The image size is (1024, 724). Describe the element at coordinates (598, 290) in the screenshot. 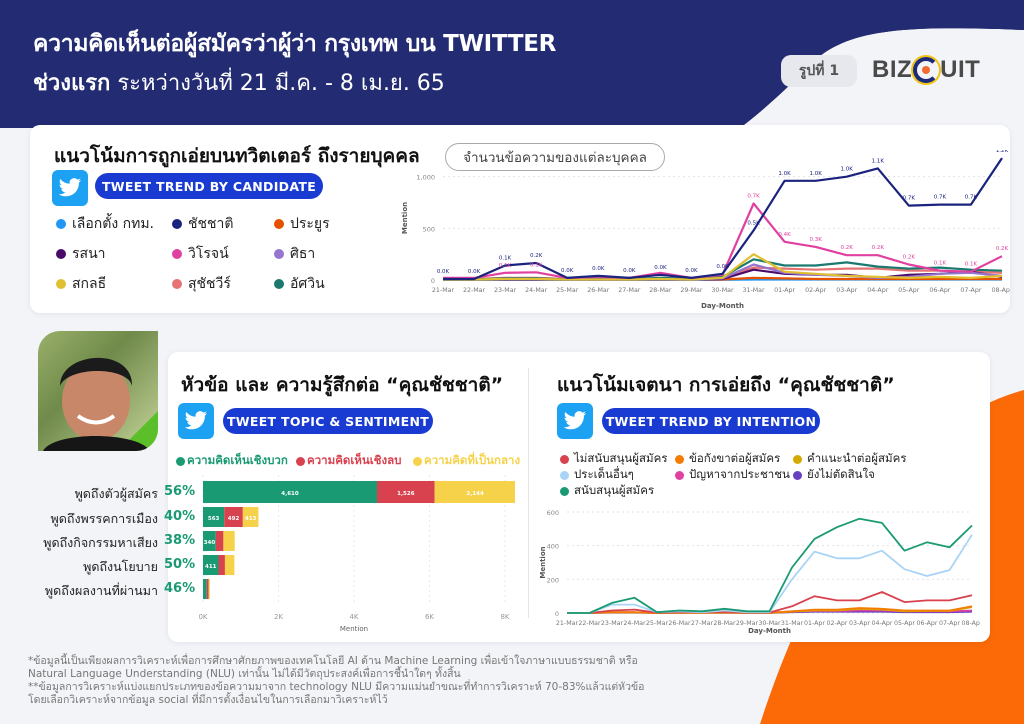

I see `x-tick-label: 26-Mar` at that location.